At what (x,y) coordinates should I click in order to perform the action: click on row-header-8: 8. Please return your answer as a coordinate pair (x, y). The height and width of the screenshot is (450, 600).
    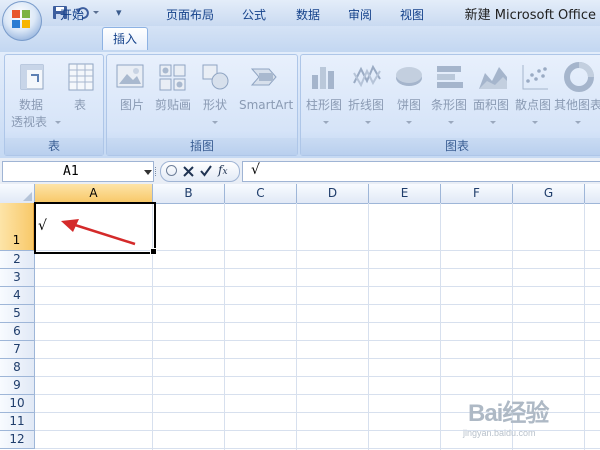
    Looking at the image, I should click on (17, 368).